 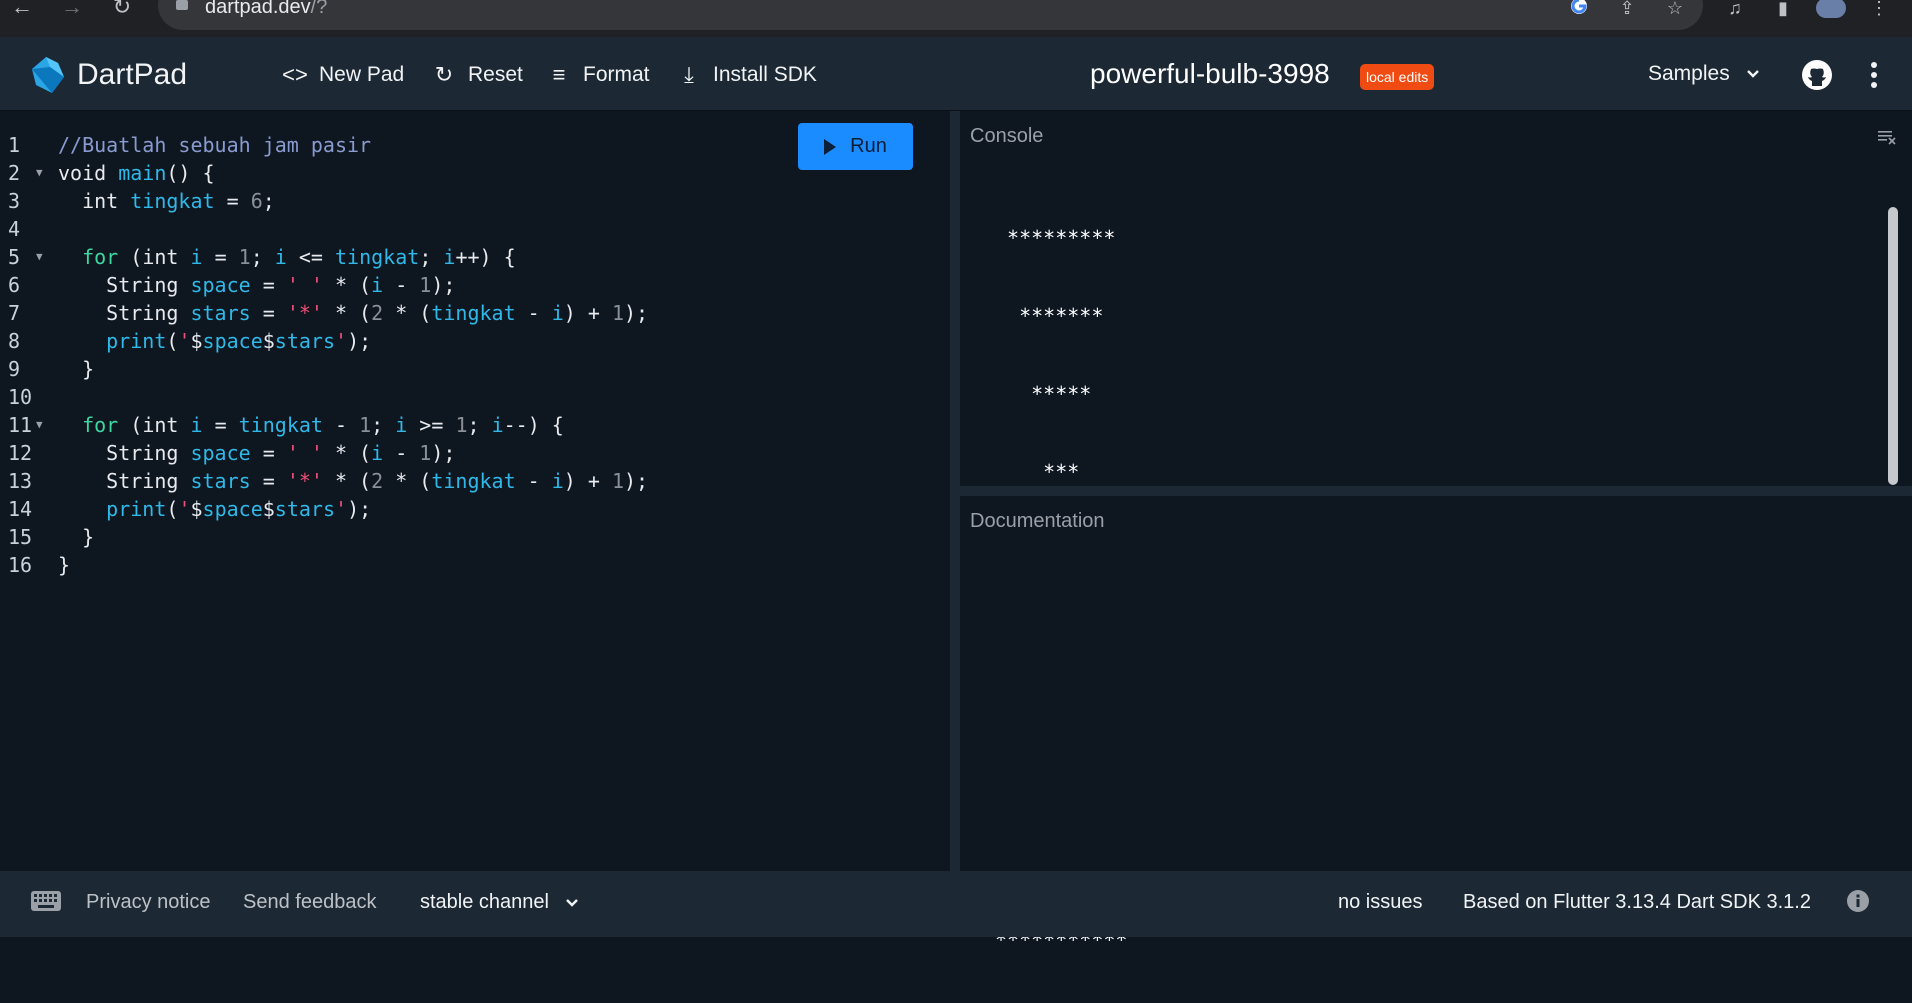 What do you see at coordinates (20, 453) in the screenshot?
I see `line-number: 12` at bounding box center [20, 453].